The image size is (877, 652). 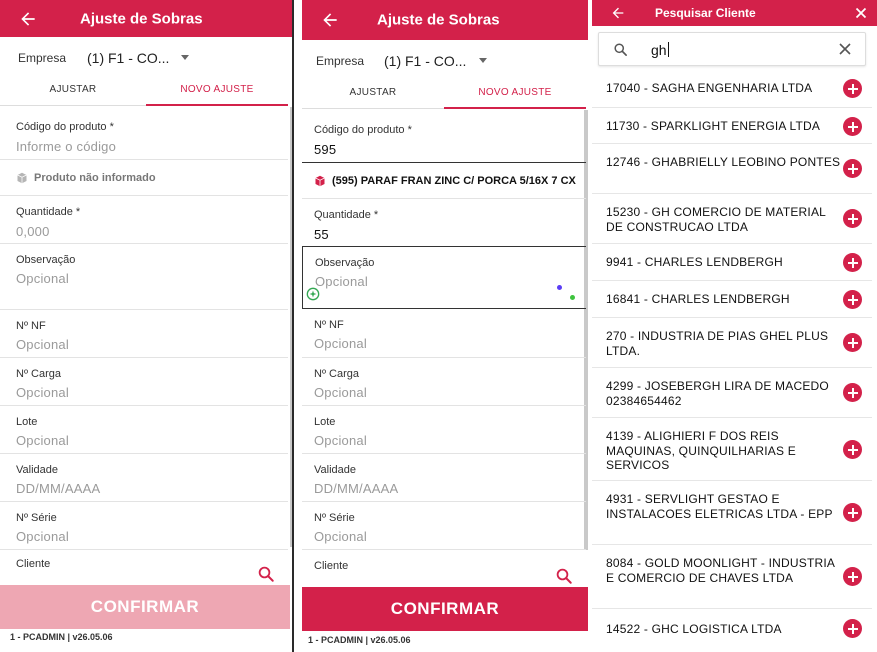 What do you see at coordinates (732, 629) in the screenshot?
I see `list-item: 14522 - GHC LOGISTICA LTDA` at bounding box center [732, 629].